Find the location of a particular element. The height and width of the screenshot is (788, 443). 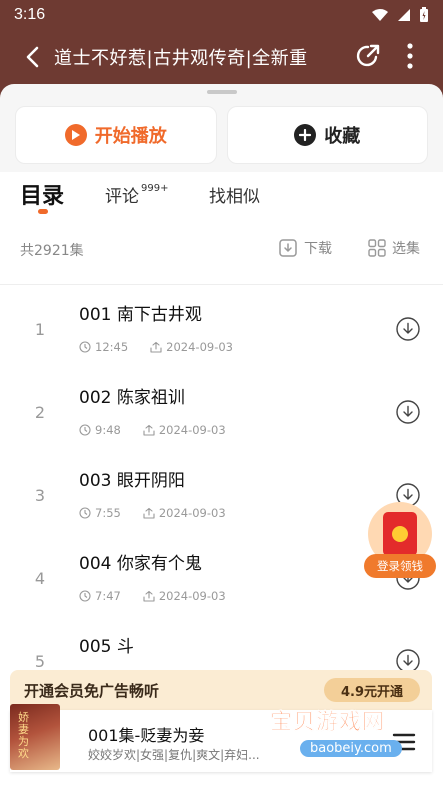

episode-index: 1 is located at coordinates (40, 329).